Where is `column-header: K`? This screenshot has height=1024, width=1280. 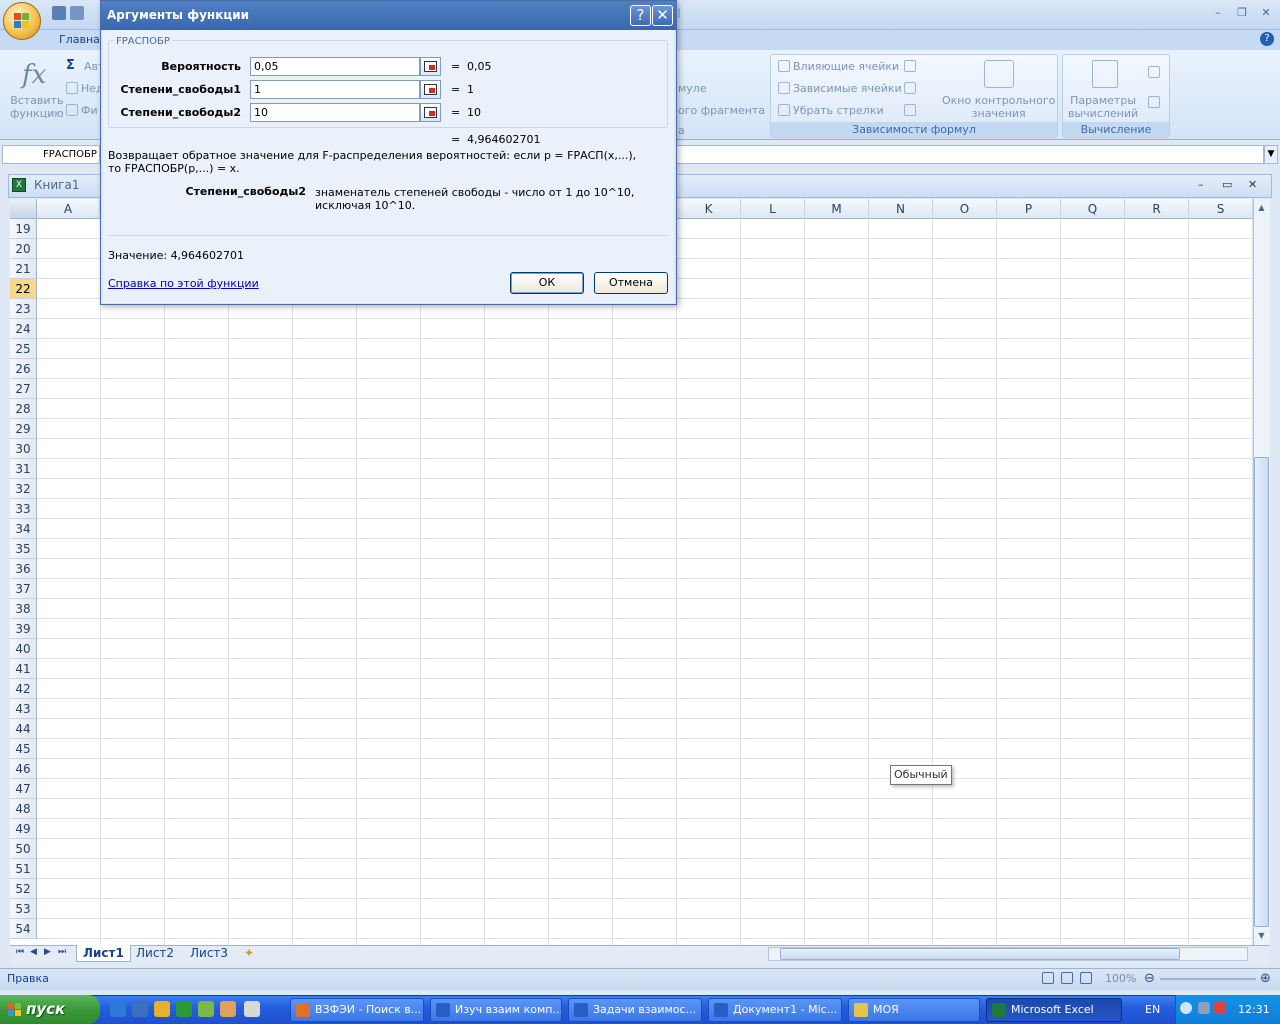
column-header: K is located at coordinates (709, 209).